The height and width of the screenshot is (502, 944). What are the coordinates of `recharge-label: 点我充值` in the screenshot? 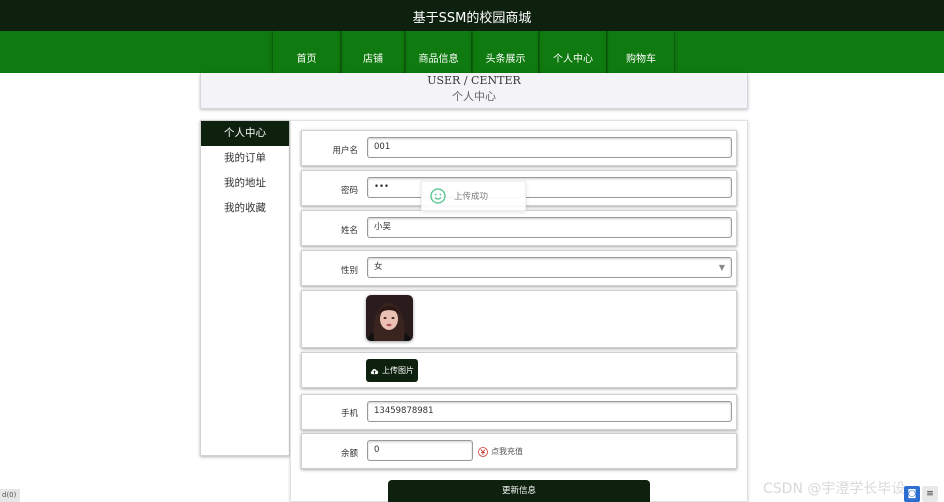 It's located at (507, 451).